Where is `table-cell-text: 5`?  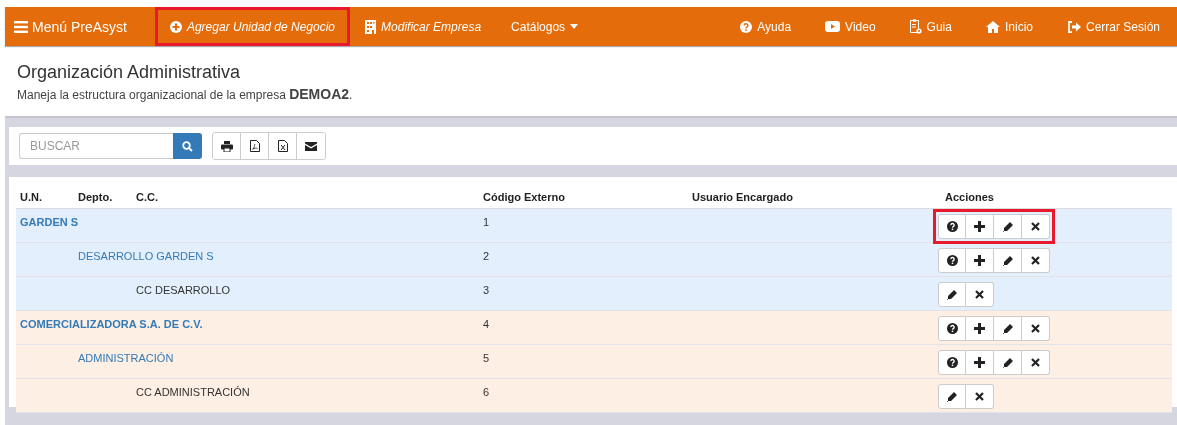 table-cell-text: 5 is located at coordinates (486, 357).